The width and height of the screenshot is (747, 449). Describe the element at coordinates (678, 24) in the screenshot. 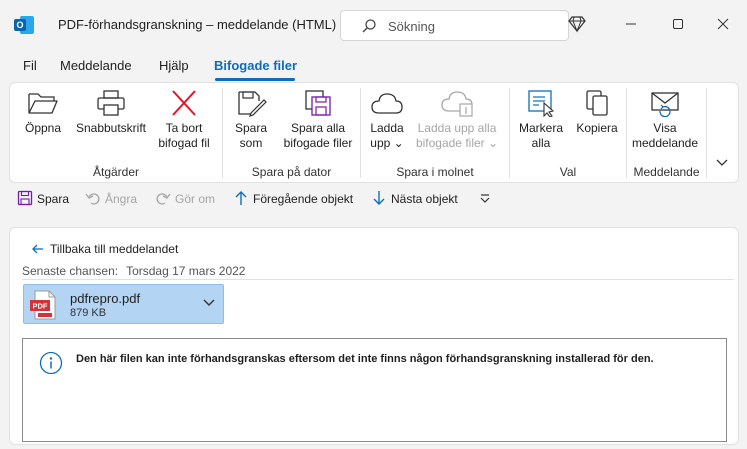

I see `maximize-icon` at that location.